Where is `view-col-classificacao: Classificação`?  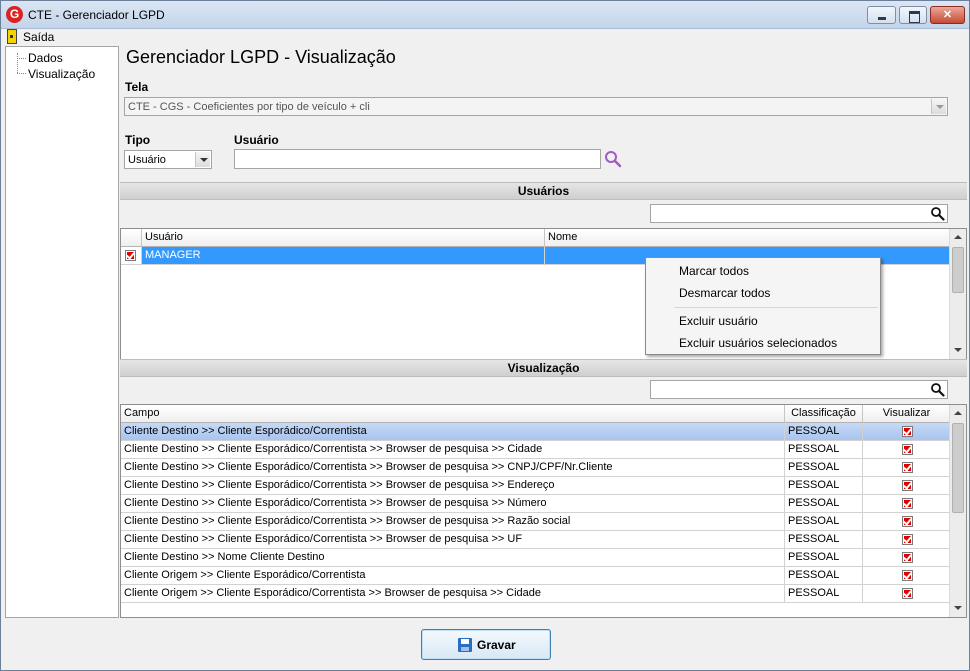
view-col-classificacao: Classificação is located at coordinates (824, 414).